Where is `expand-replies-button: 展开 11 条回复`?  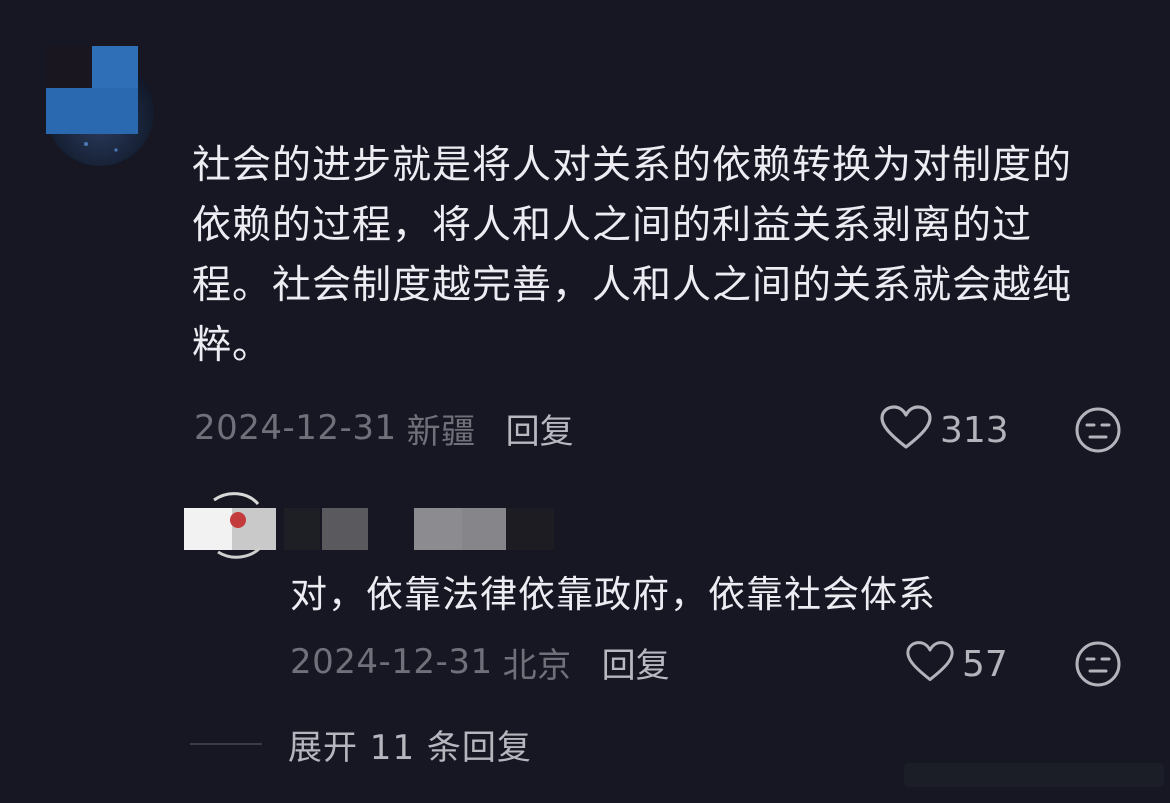
expand-replies-button: 展开 11 条回复 is located at coordinates (361, 744).